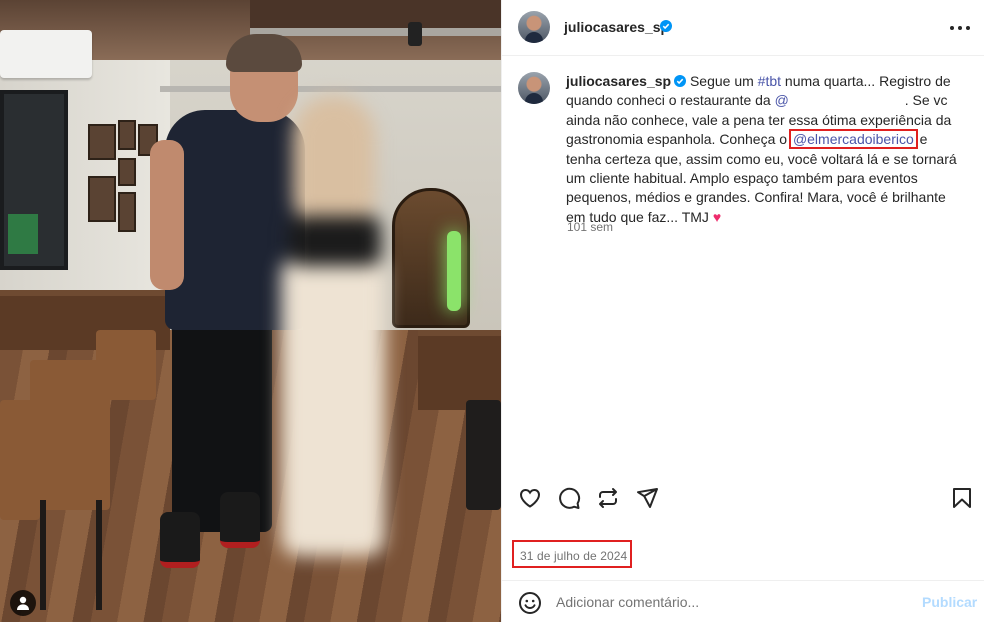 This screenshot has width=984, height=622. I want to click on person-blurred, so click(335, 326).